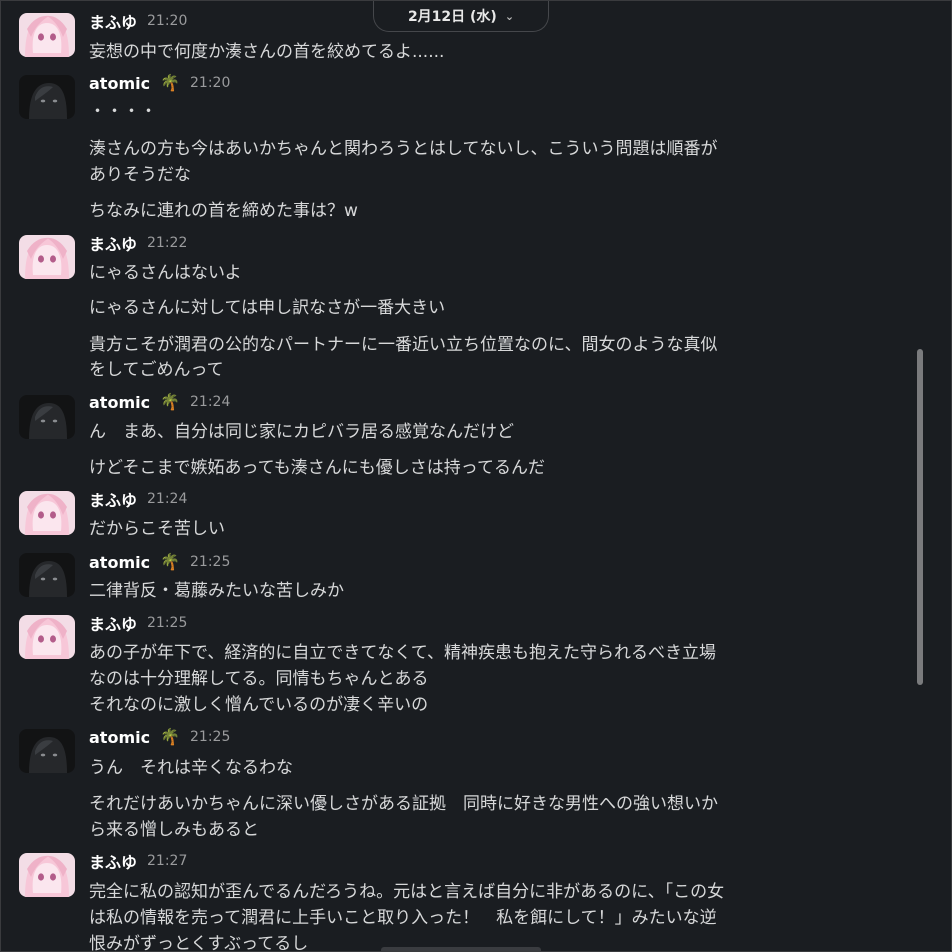  What do you see at coordinates (216, 591) in the screenshot?
I see `message-text: 二律背反・葛藤みたいな苦しみか` at bounding box center [216, 591].